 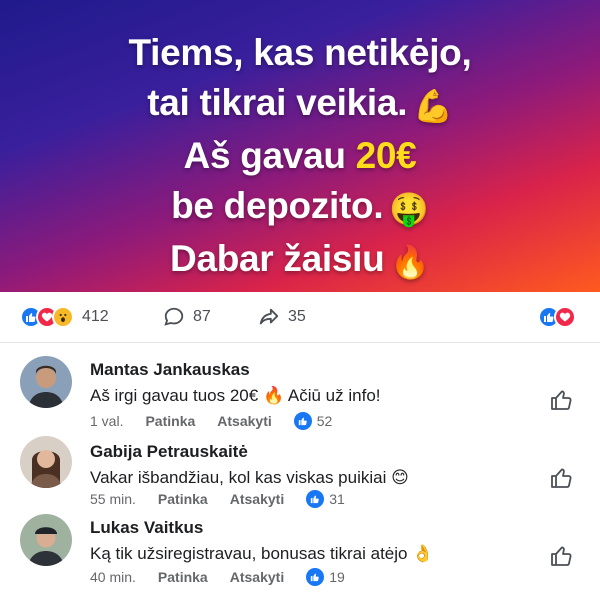 I want to click on comment-like-count: 19, so click(x=337, y=577).